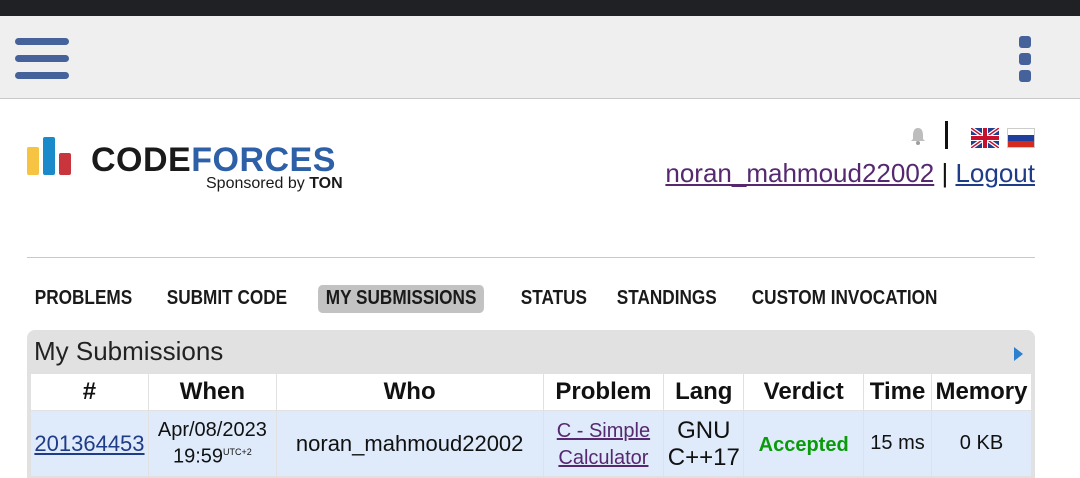 The image size is (1080, 478). Describe the element at coordinates (603, 392) in the screenshot. I see `column-header-problem: Problem` at that location.